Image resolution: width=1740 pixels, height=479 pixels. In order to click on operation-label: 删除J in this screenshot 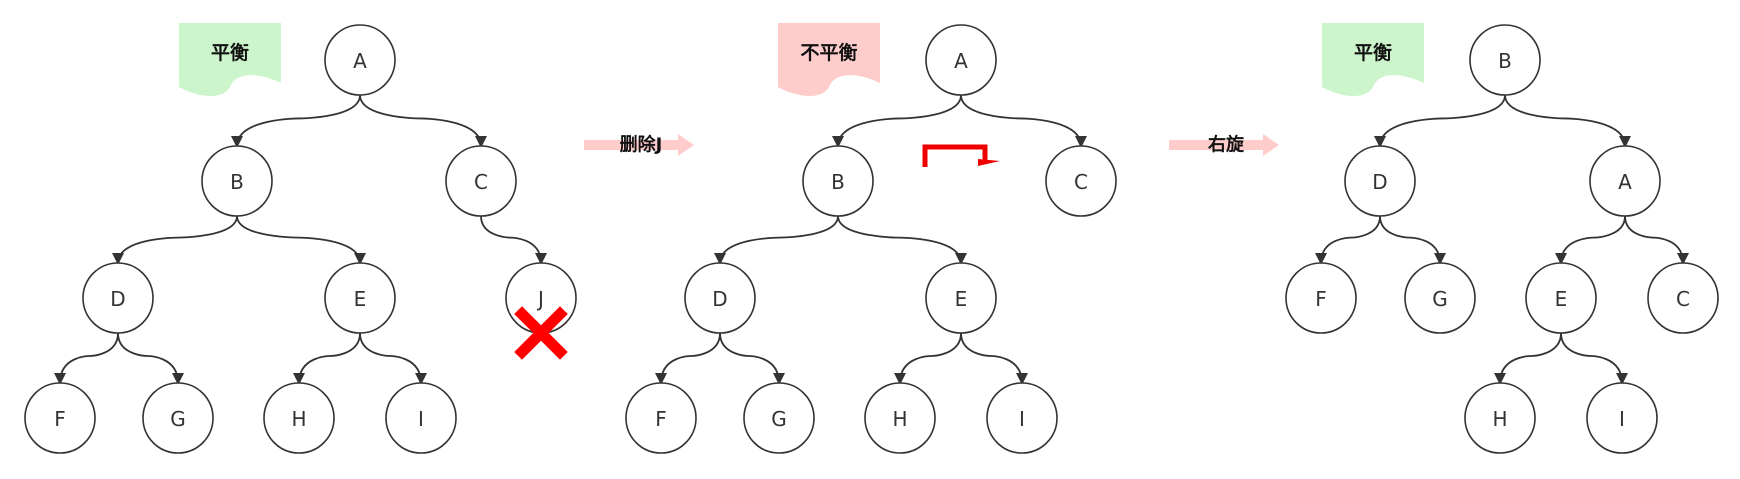, I will do `click(641, 145)`.